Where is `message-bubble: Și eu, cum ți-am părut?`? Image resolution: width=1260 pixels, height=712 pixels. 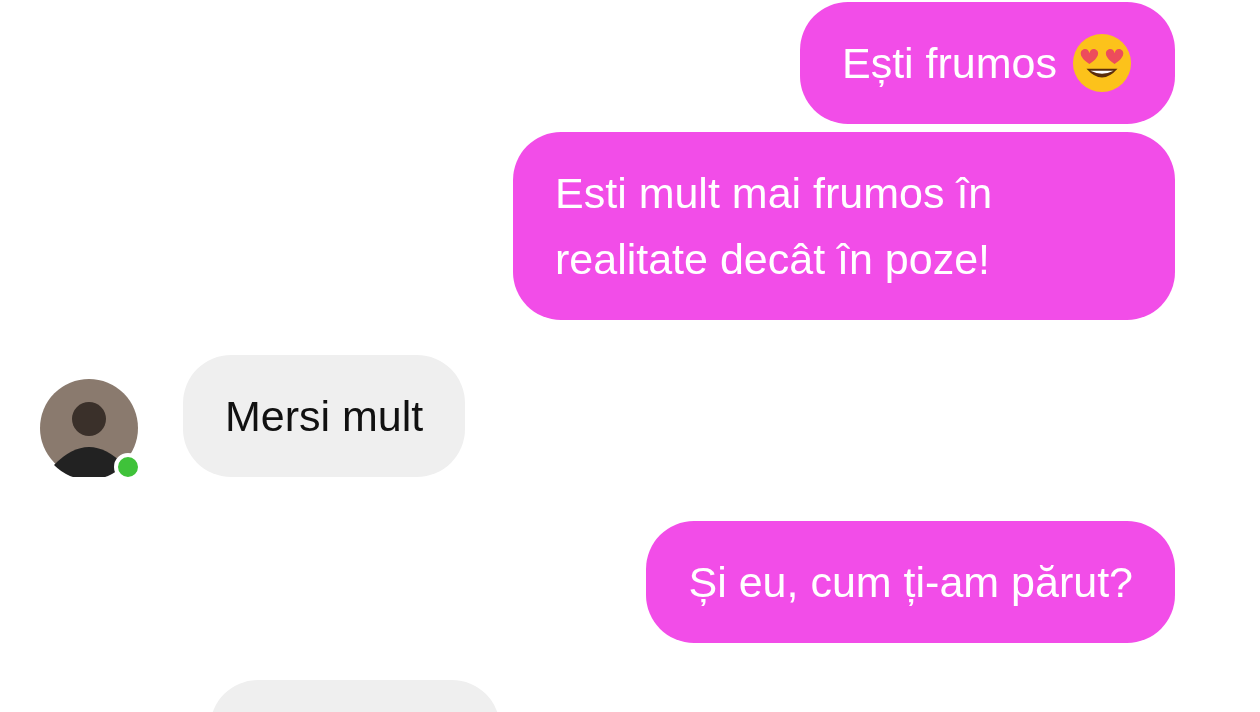 message-bubble: Și eu, cum ți-am părut? is located at coordinates (910, 582).